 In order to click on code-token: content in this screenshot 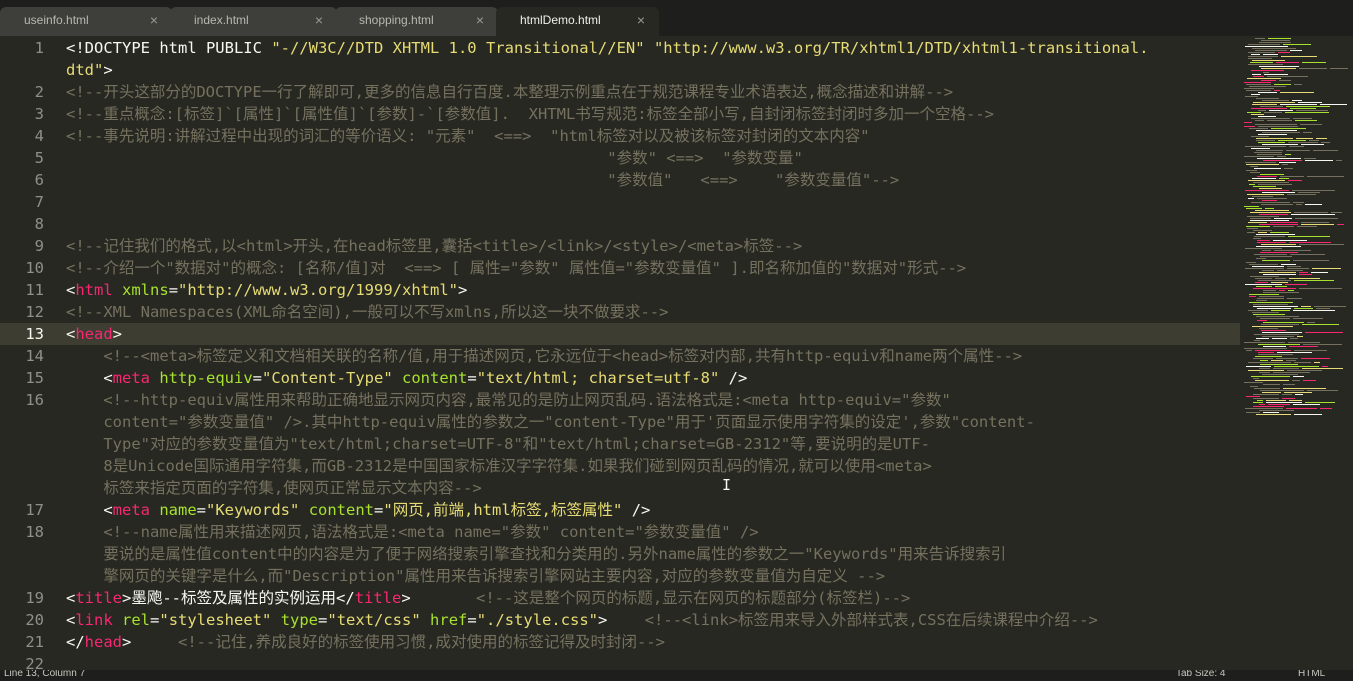, I will do `click(435, 378)`.